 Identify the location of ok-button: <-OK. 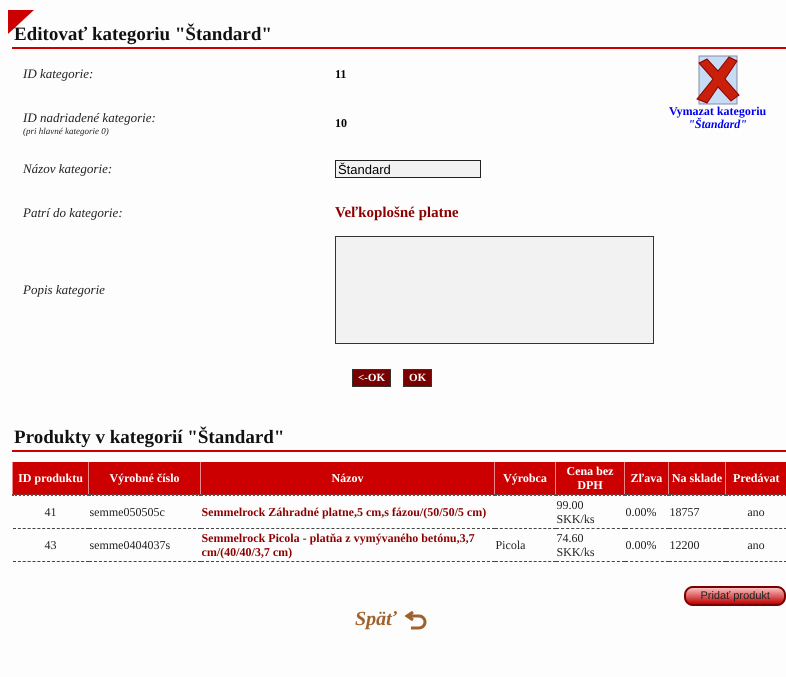
(372, 378).